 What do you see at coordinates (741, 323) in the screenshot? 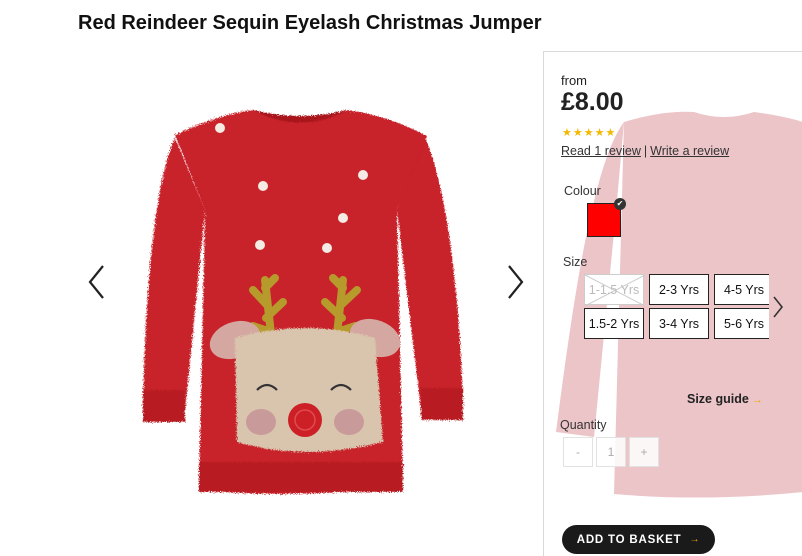
I see `size-option: 5-6 Yrs` at bounding box center [741, 323].